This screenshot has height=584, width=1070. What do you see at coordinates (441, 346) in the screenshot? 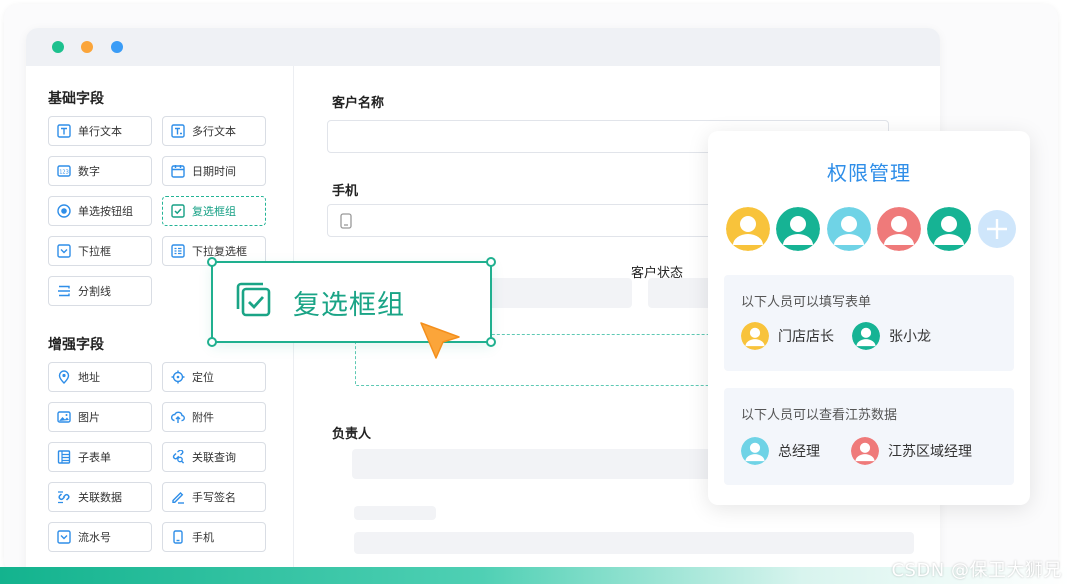
I see `cursor-arrow-icon` at bounding box center [441, 346].